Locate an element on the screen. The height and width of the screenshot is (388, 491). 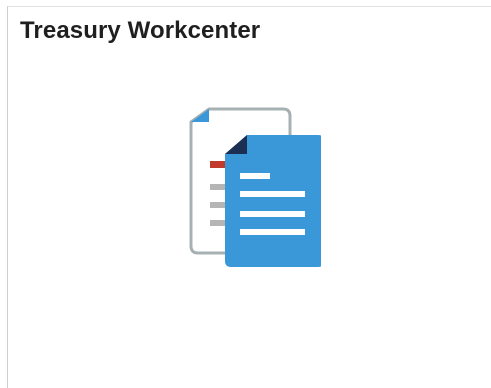
documents-icon is located at coordinates (252, 187).